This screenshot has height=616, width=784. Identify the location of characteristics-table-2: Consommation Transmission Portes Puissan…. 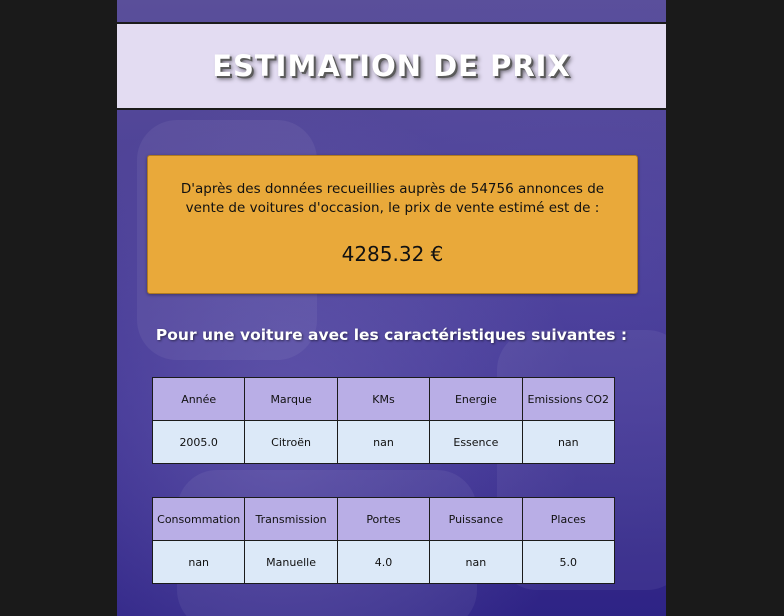
(383, 540).